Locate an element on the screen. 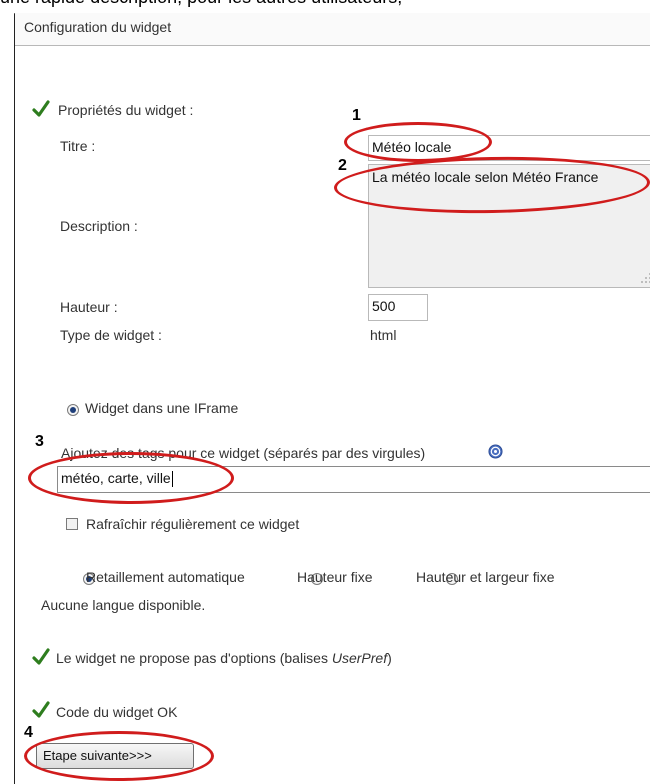 This screenshot has width=650, height=784. refresh-checkbox is located at coordinates (72, 524).